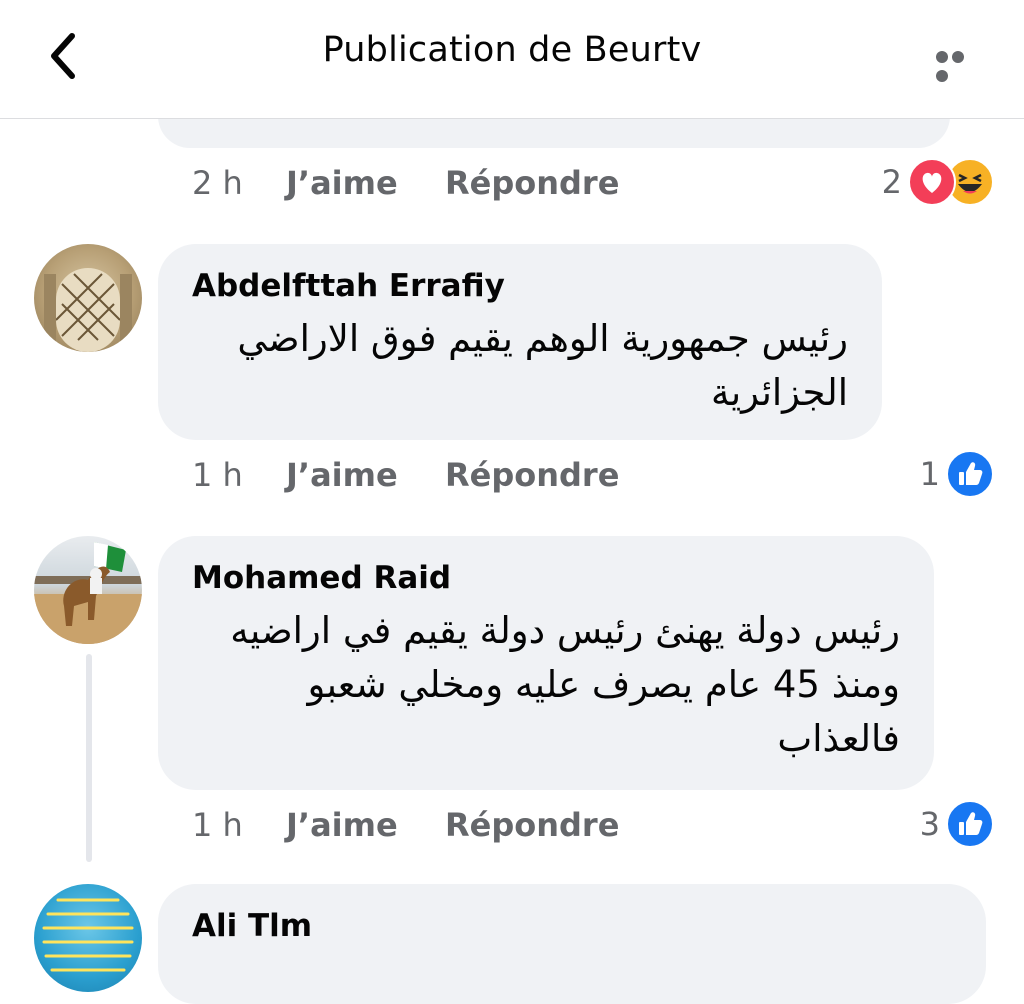 This screenshot has width=1024, height=1004. Describe the element at coordinates (89, 758) in the screenshot. I see `thread-line` at that location.